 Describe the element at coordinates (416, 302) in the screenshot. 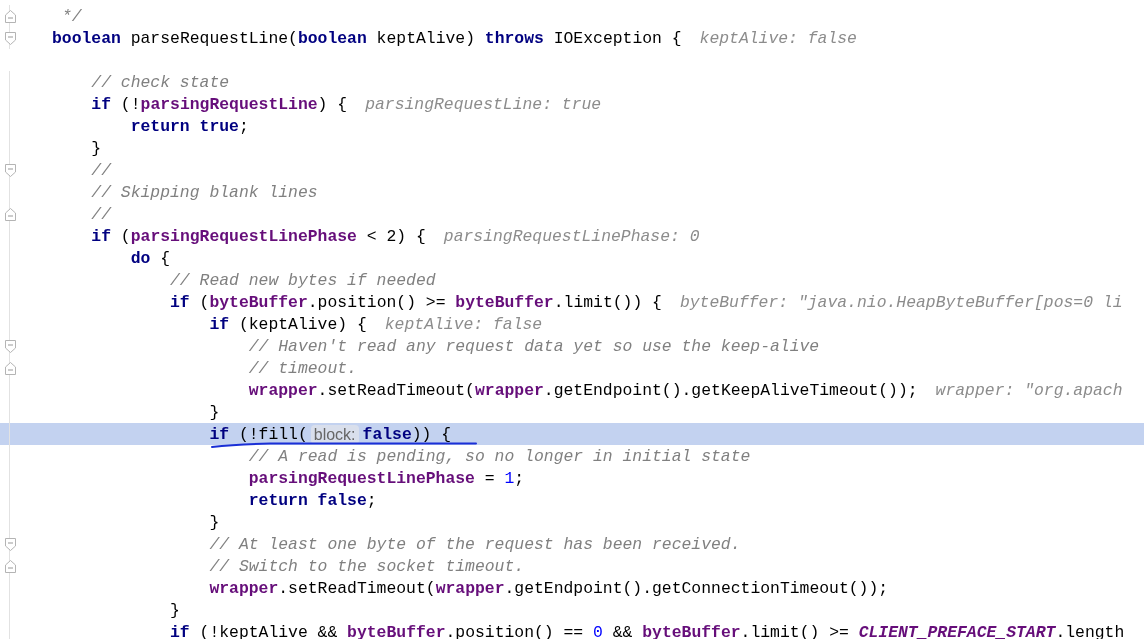

I see `code-text: if (byteBuffer.position() >= byteBuffer.limit()) {` at that location.